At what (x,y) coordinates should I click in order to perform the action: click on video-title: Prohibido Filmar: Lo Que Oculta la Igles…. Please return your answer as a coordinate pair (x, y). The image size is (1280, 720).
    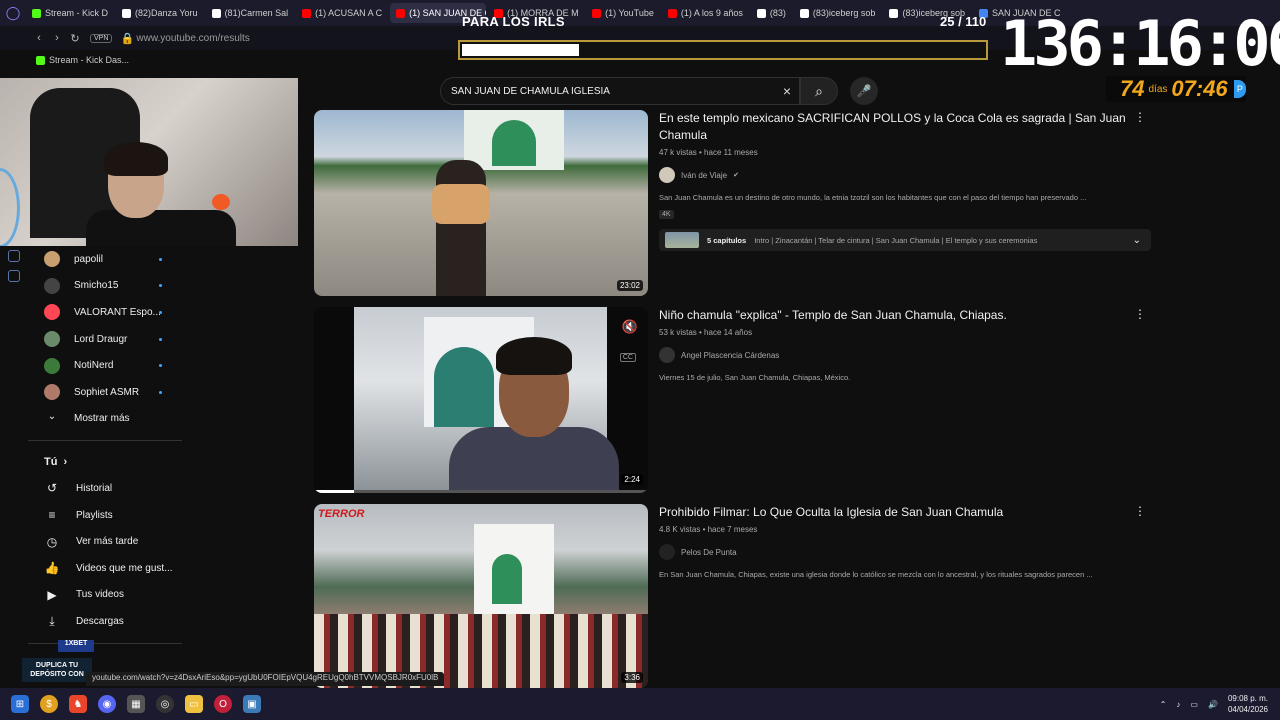
    Looking at the image, I should click on (899, 512).